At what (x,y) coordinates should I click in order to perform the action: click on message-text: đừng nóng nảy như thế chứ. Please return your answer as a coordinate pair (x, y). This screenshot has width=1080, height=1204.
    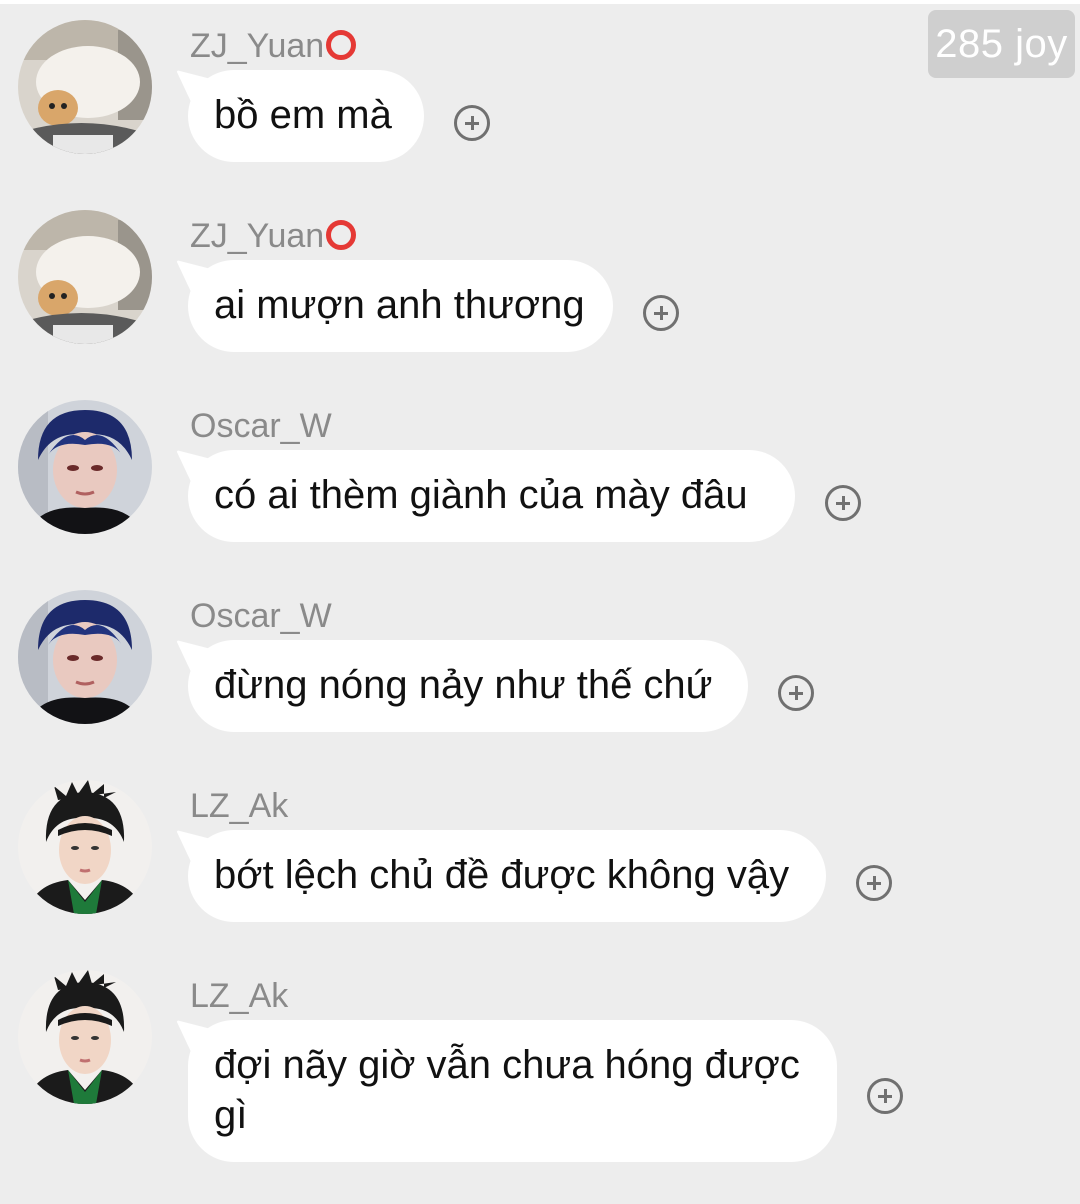
    Looking at the image, I should click on (463, 685).